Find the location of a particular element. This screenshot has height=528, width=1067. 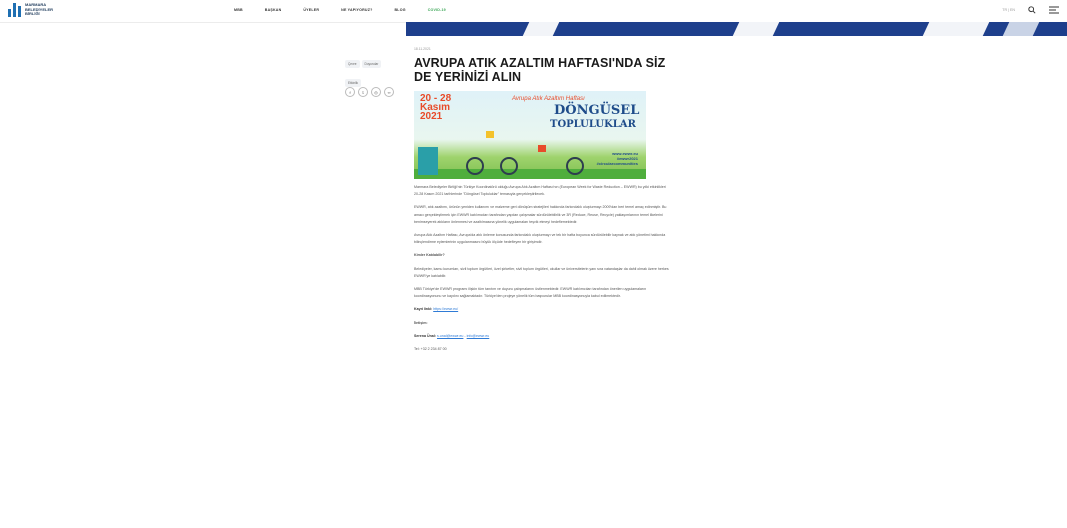

ewwr-logo-icon is located at coordinates (428, 161).